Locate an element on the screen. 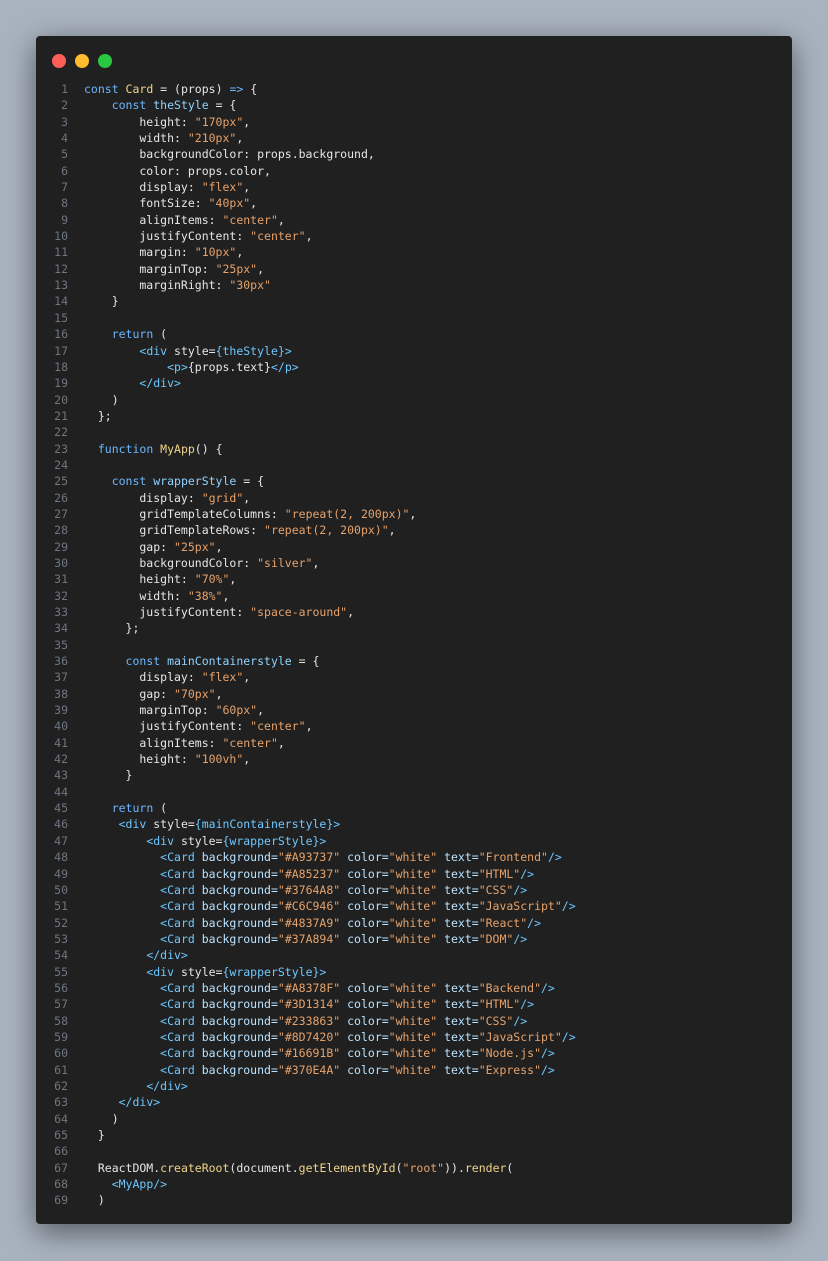  code-line: 30 backgroundColor: "silver", is located at coordinates (414, 563).